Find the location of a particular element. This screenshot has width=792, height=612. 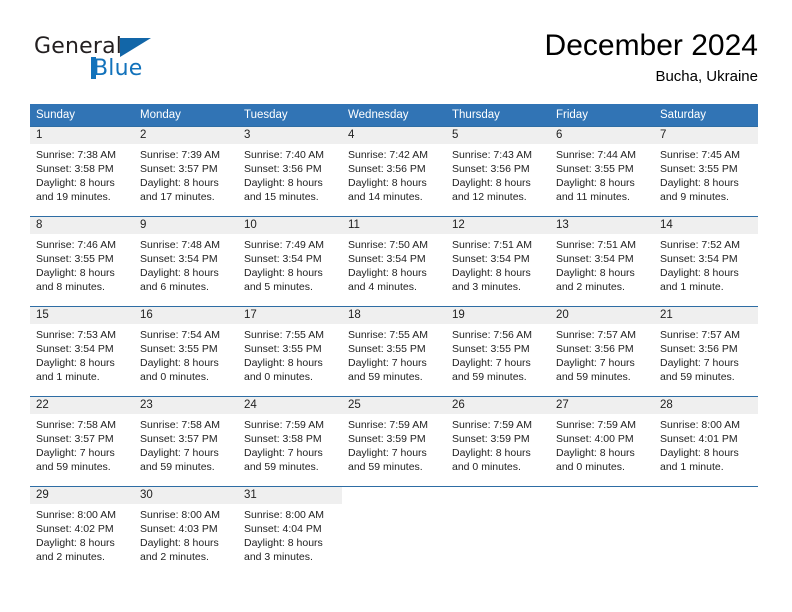

sunset-text: Sunset: 3:57 PM is located at coordinates (179, 439).